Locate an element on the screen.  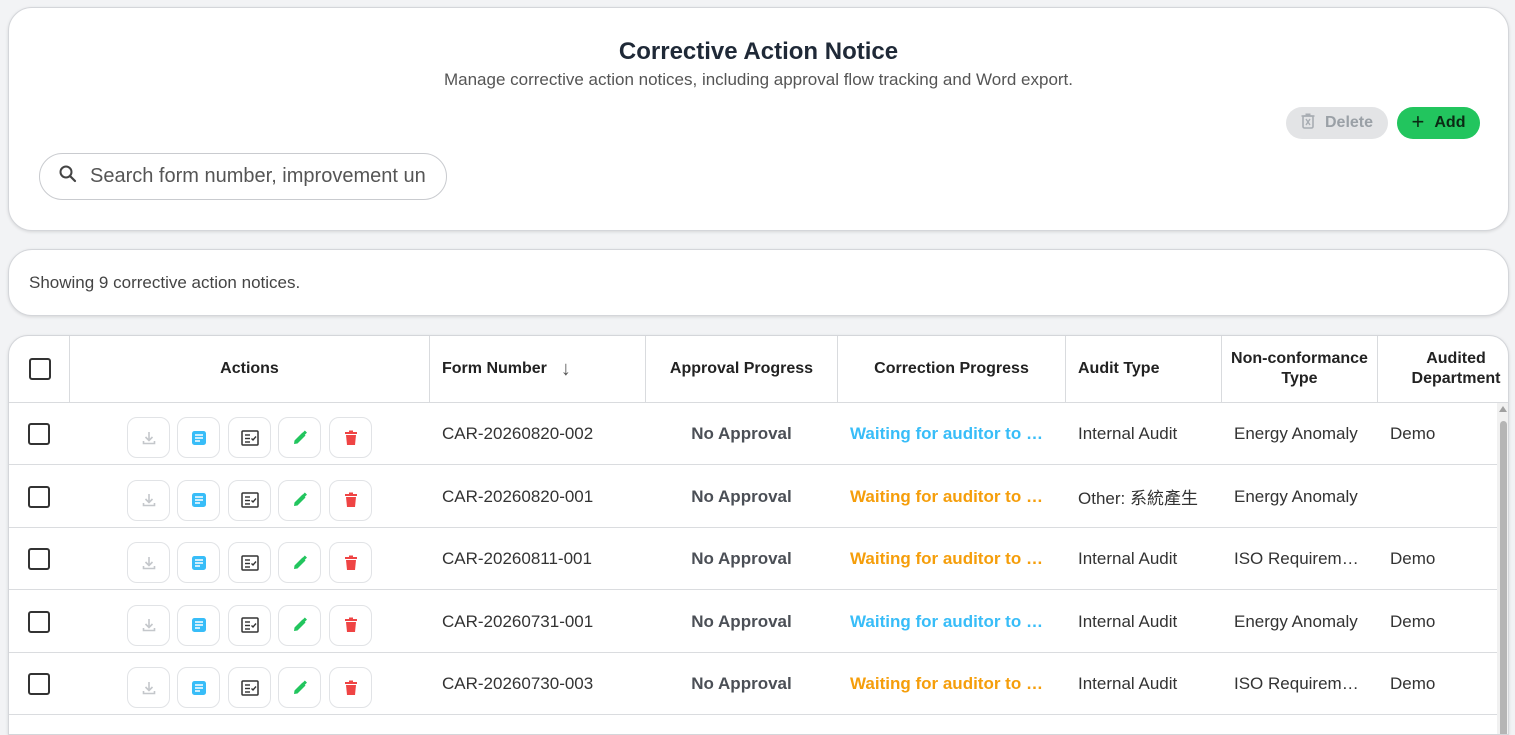
search-icon is located at coordinates (68, 176).